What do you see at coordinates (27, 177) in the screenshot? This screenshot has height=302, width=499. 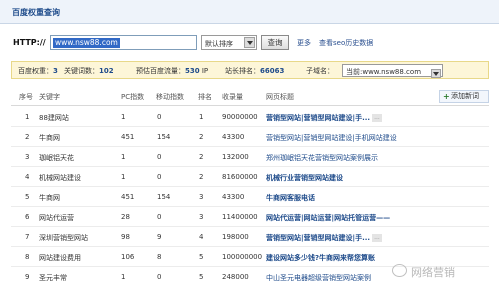 I see `row-index: 4` at bounding box center [27, 177].